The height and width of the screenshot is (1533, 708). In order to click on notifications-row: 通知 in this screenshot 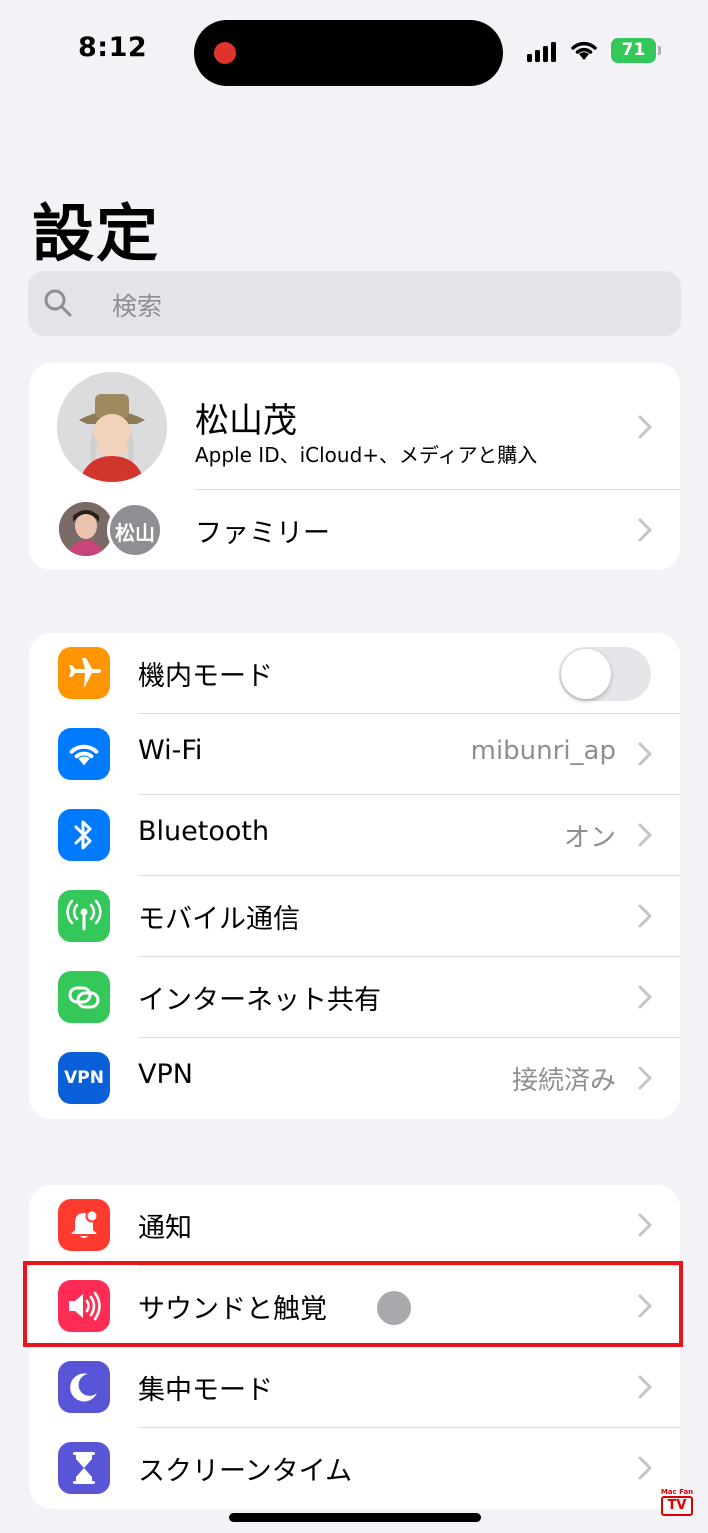, I will do `click(354, 1225)`.